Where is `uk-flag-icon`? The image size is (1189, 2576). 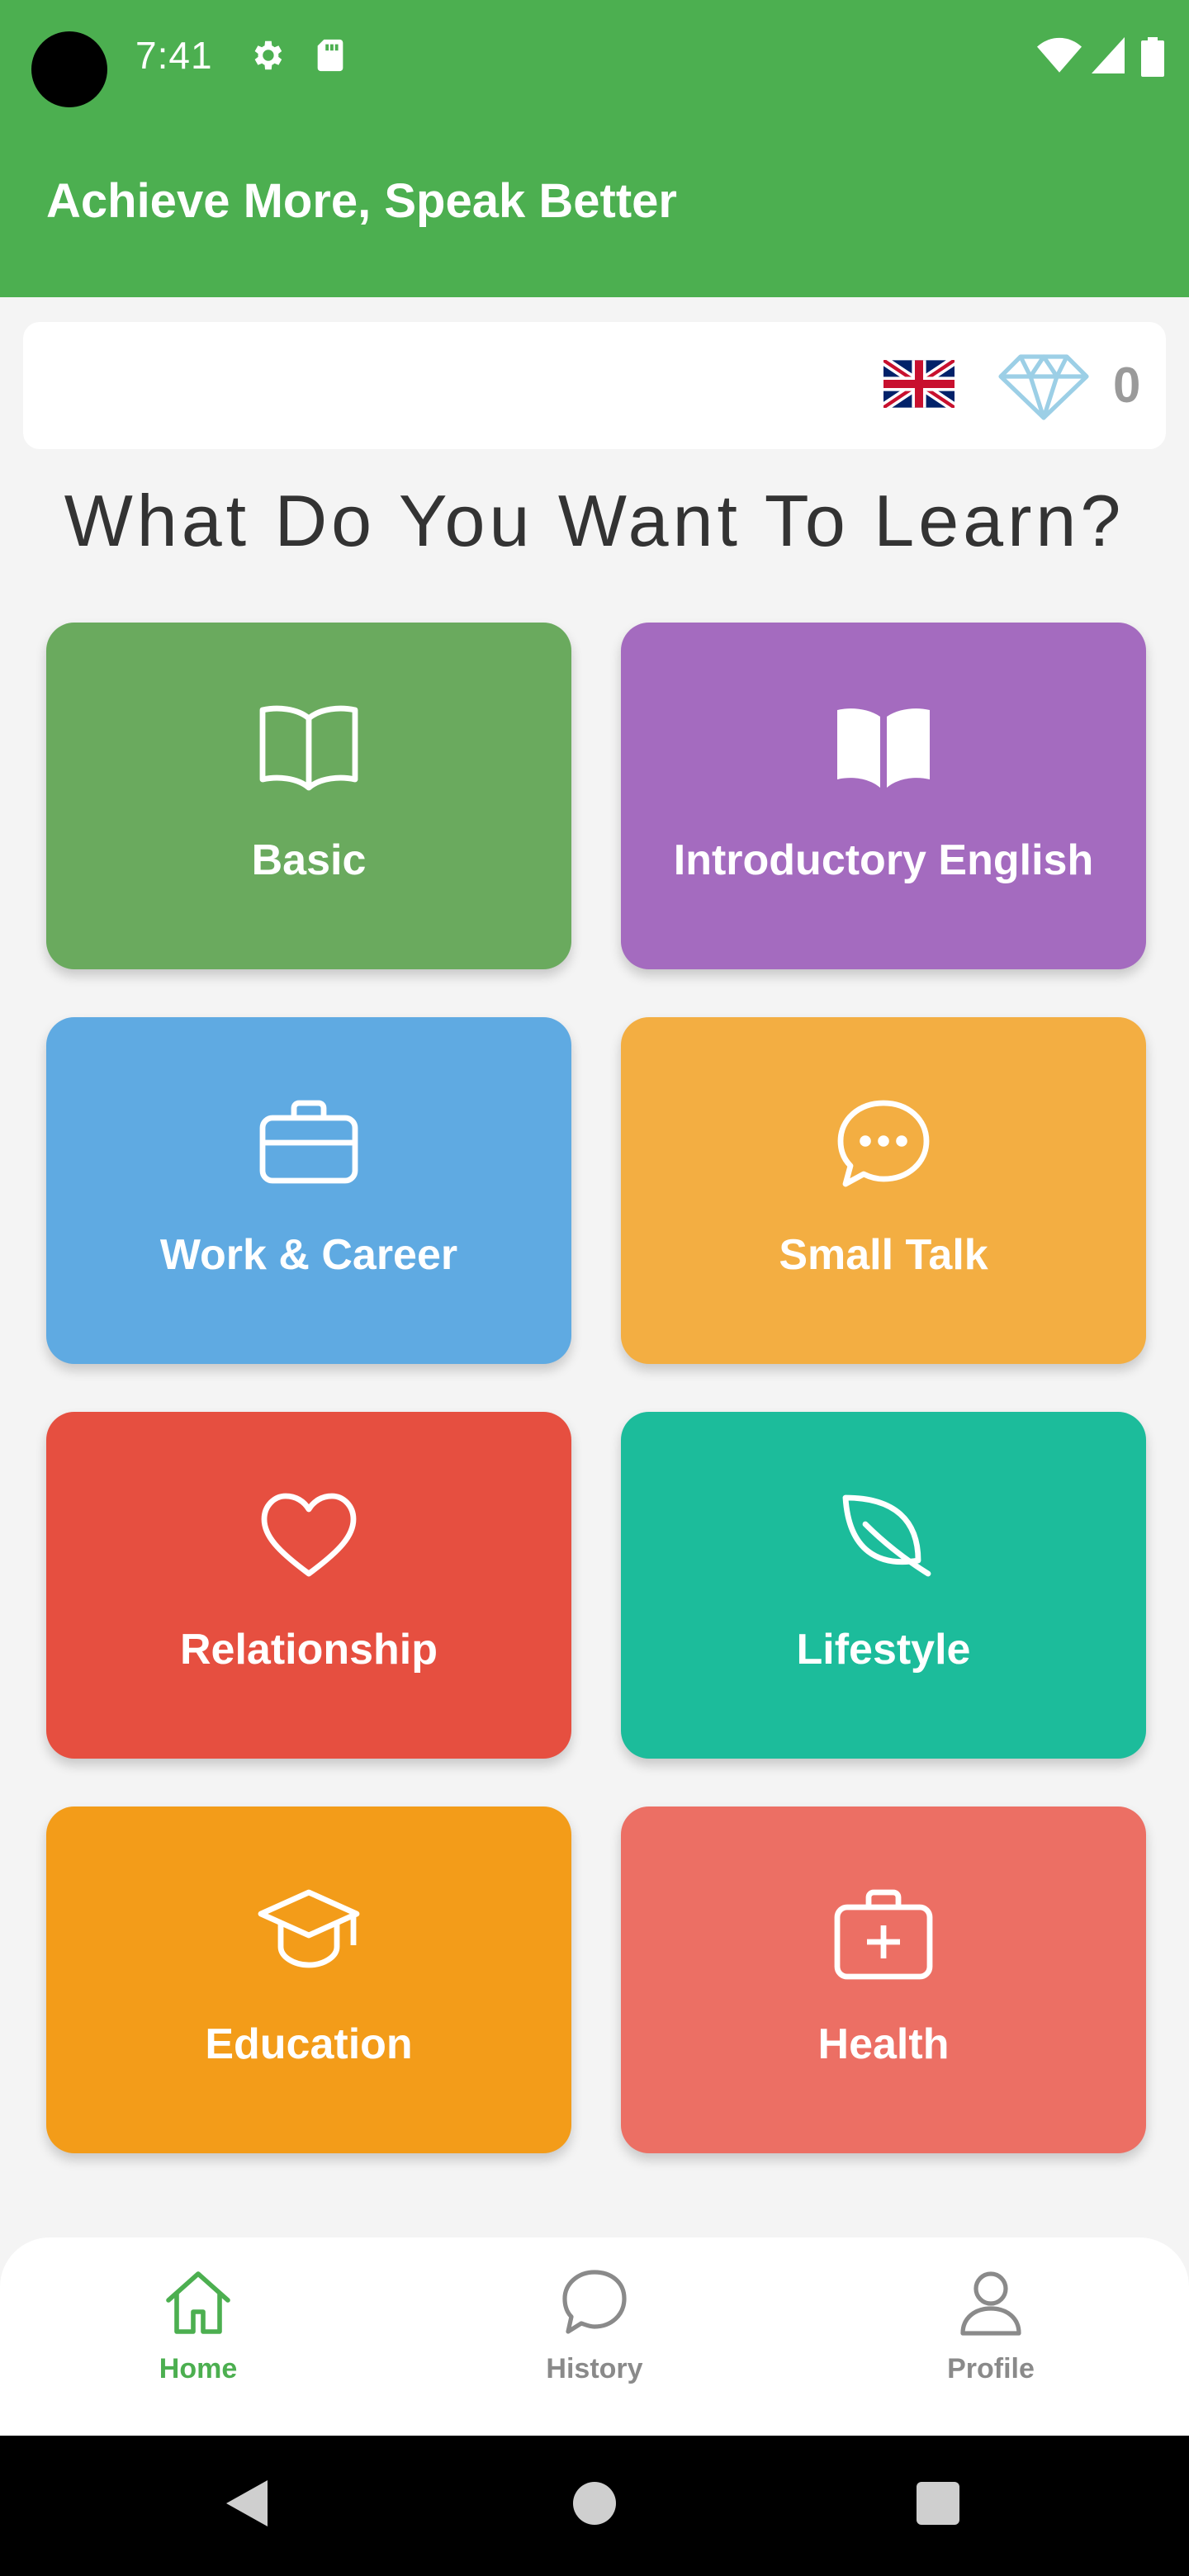
uk-flag-icon is located at coordinates (919, 384).